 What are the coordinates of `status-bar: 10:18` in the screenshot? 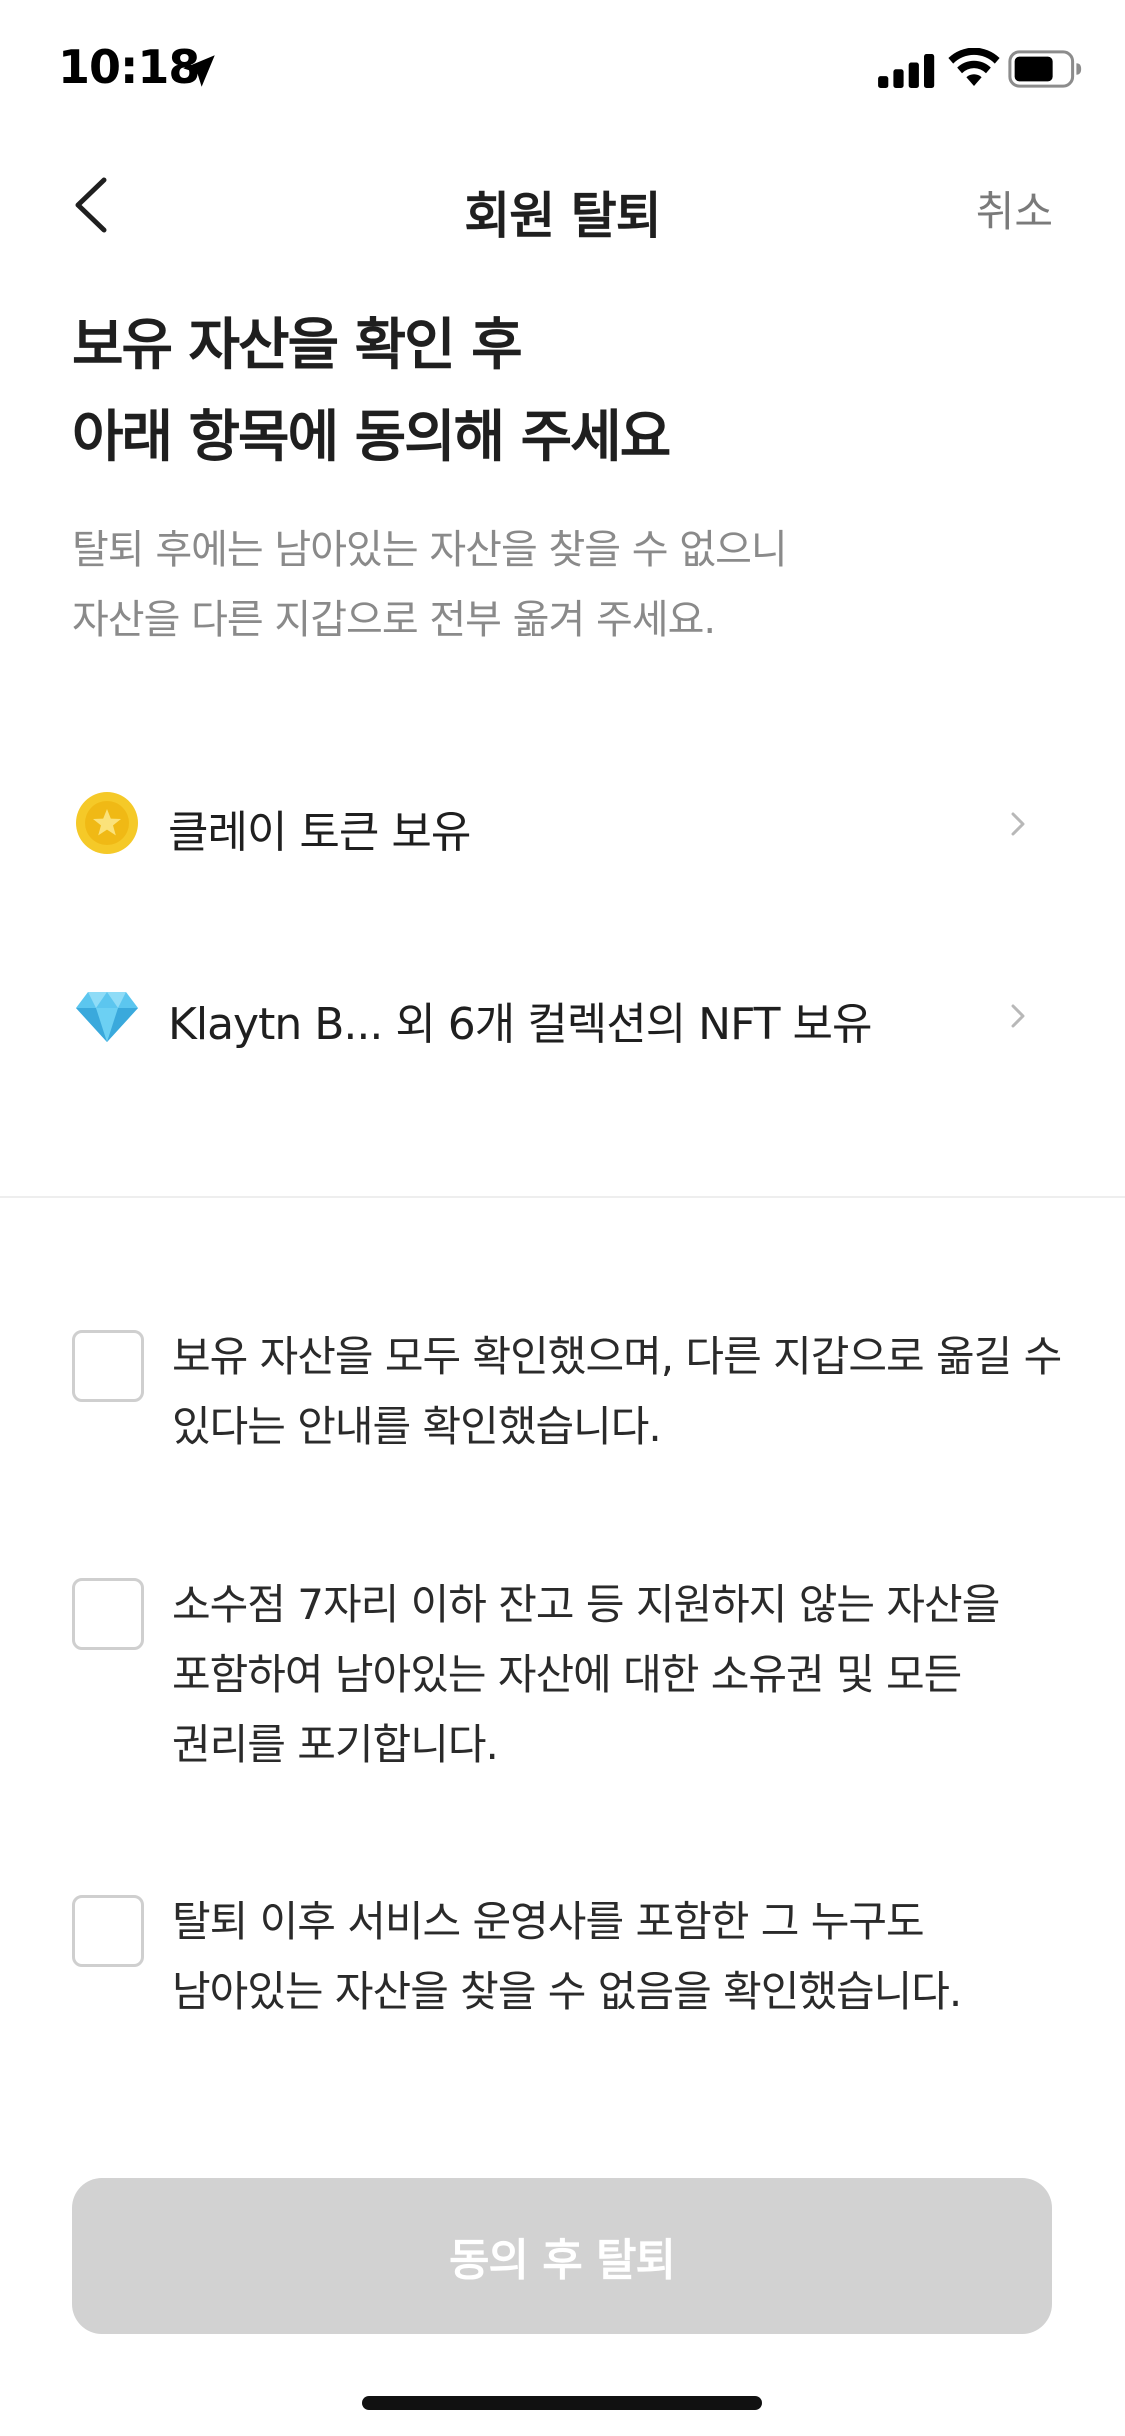 It's located at (562, 70).